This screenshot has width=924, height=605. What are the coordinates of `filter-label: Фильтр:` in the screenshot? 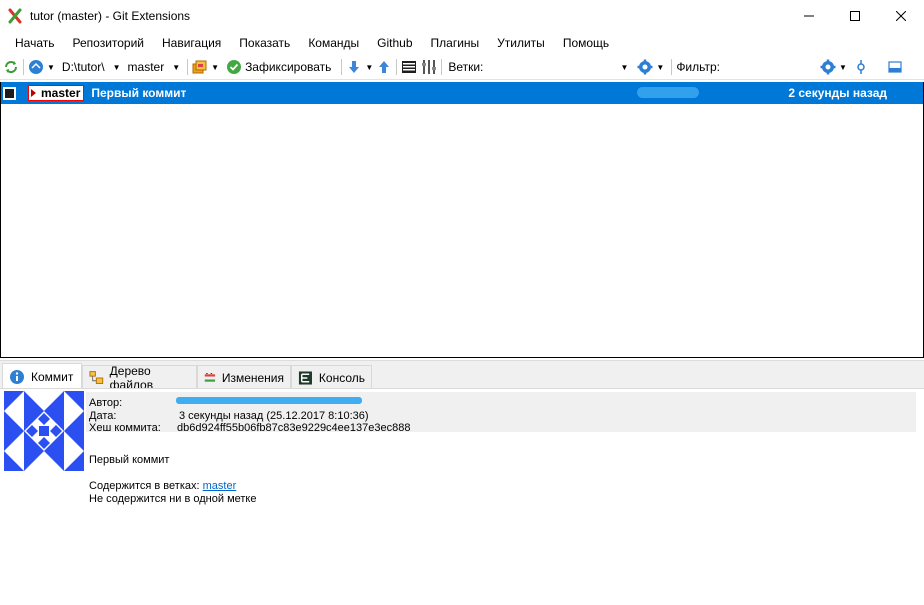 It's located at (698, 67).